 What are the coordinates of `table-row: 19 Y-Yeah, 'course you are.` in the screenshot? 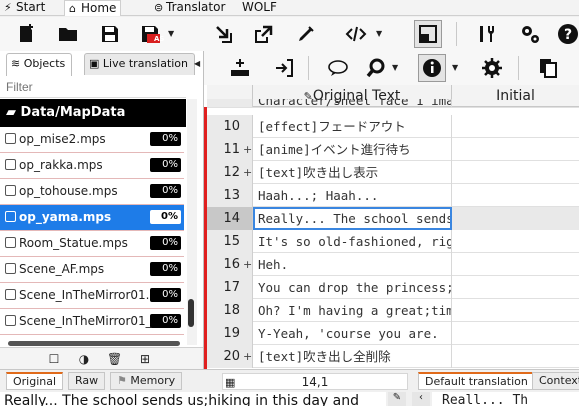 It's located at (393, 333).